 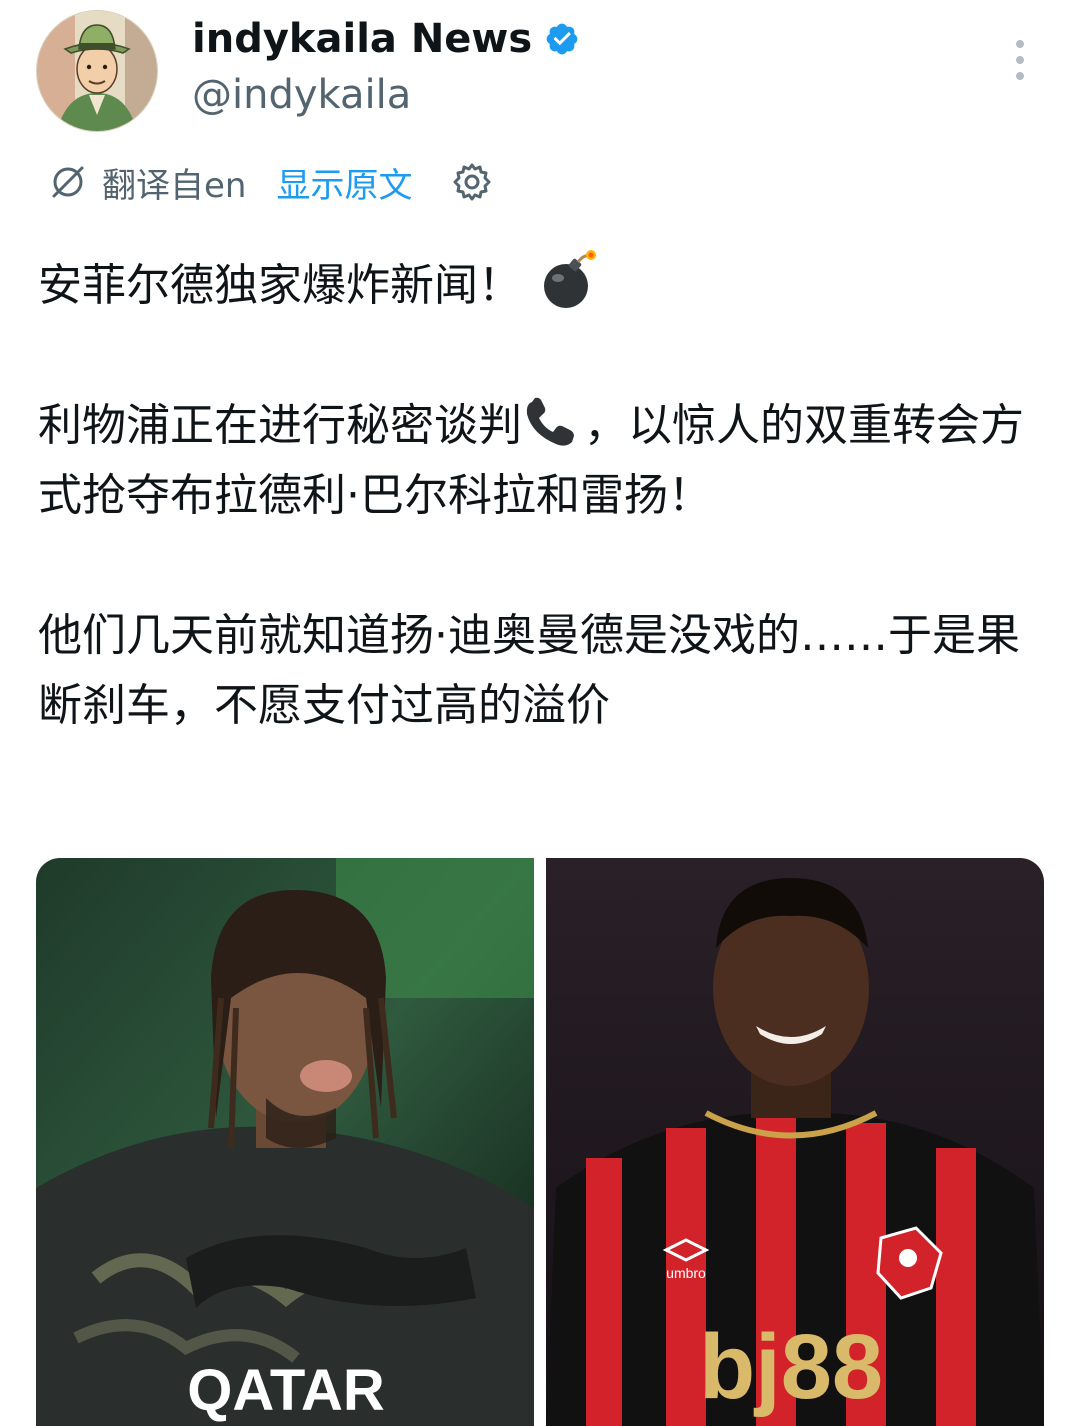 What do you see at coordinates (686, 1273) in the screenshot?
I see `right-photo-brand-text: umbro` at bounding box center [686, 1273].